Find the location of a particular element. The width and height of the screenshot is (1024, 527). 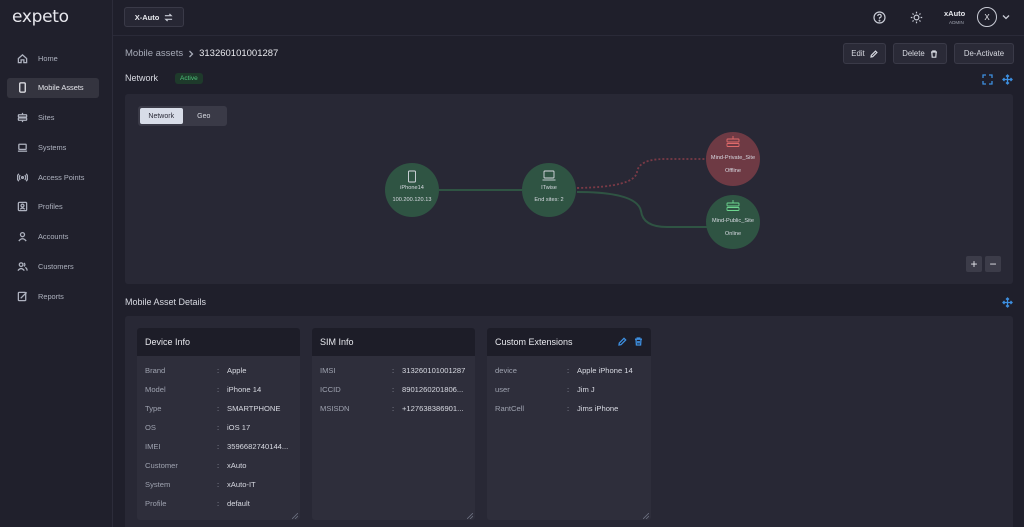

user-role: ADMIN is located at coordinates (956, 22).